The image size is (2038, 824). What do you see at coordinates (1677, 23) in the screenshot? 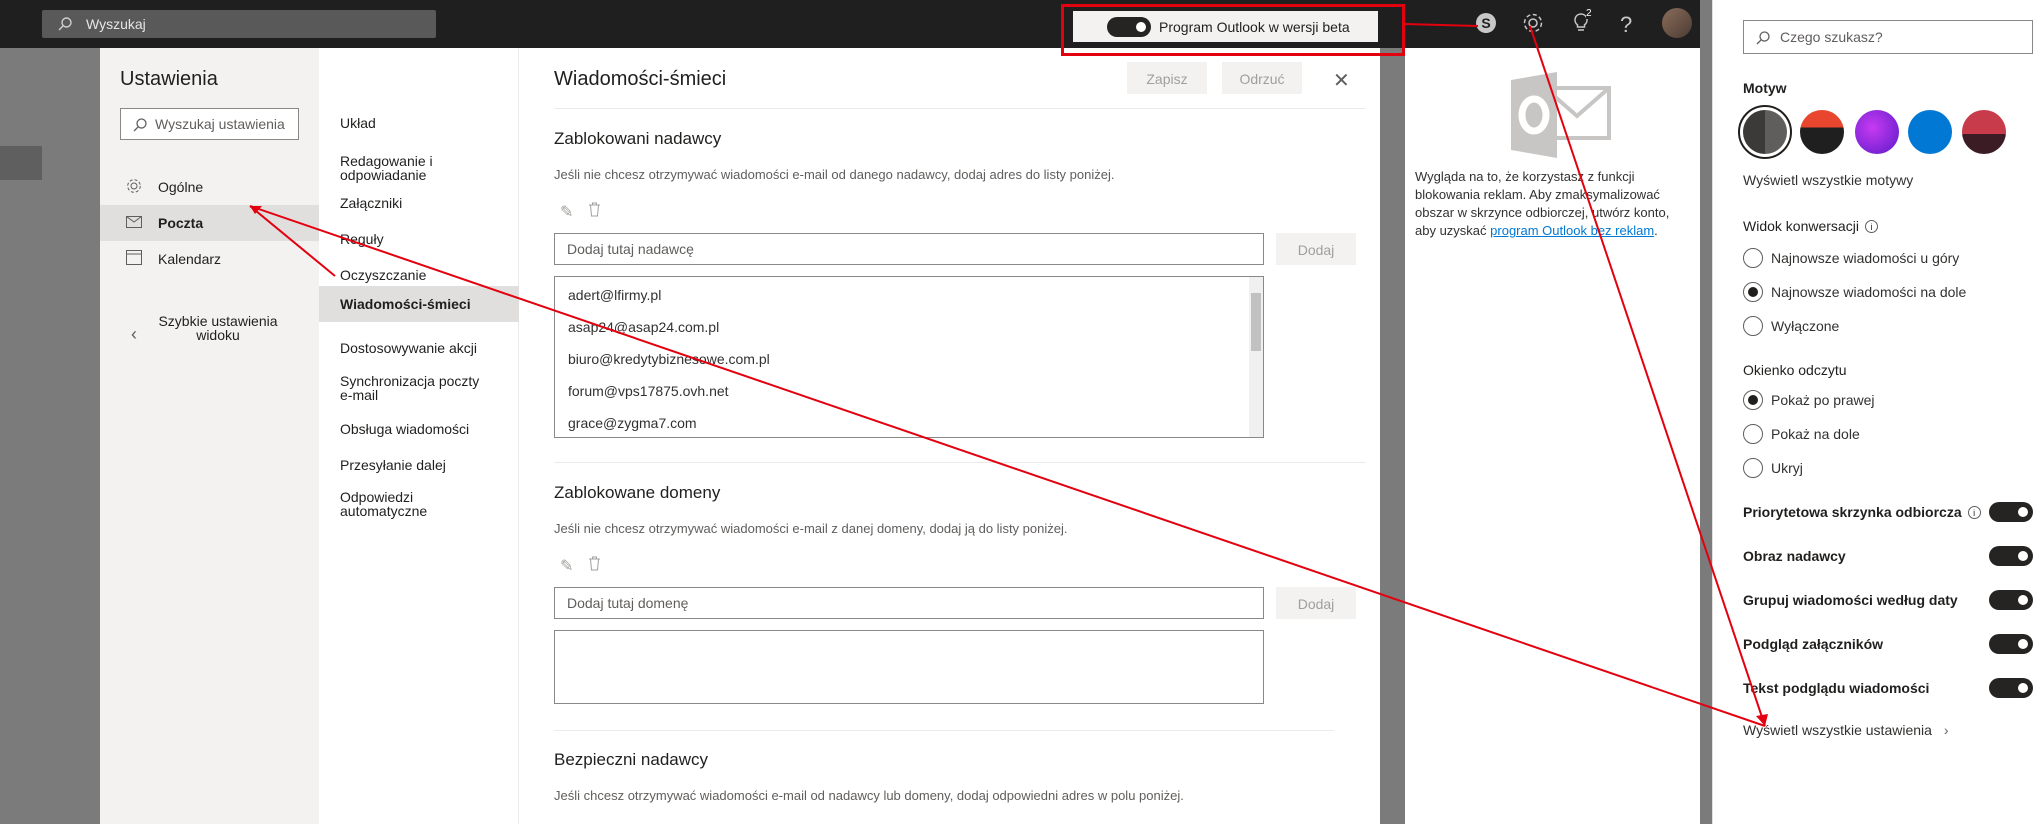
I see `avatar` at bounding box center [1677, 23].